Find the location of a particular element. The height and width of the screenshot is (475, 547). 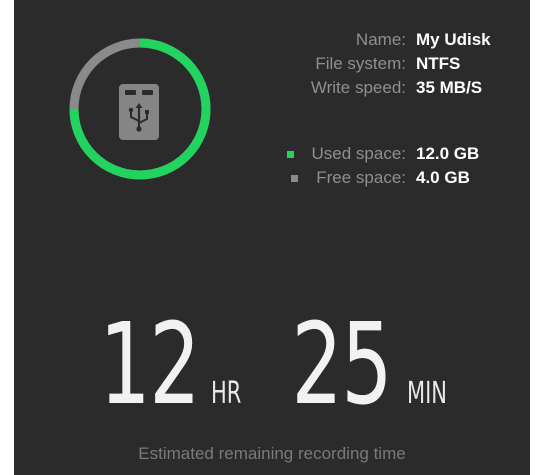

used-space-row: Used space: 12.0 GB is located at coordinates (352, 154).